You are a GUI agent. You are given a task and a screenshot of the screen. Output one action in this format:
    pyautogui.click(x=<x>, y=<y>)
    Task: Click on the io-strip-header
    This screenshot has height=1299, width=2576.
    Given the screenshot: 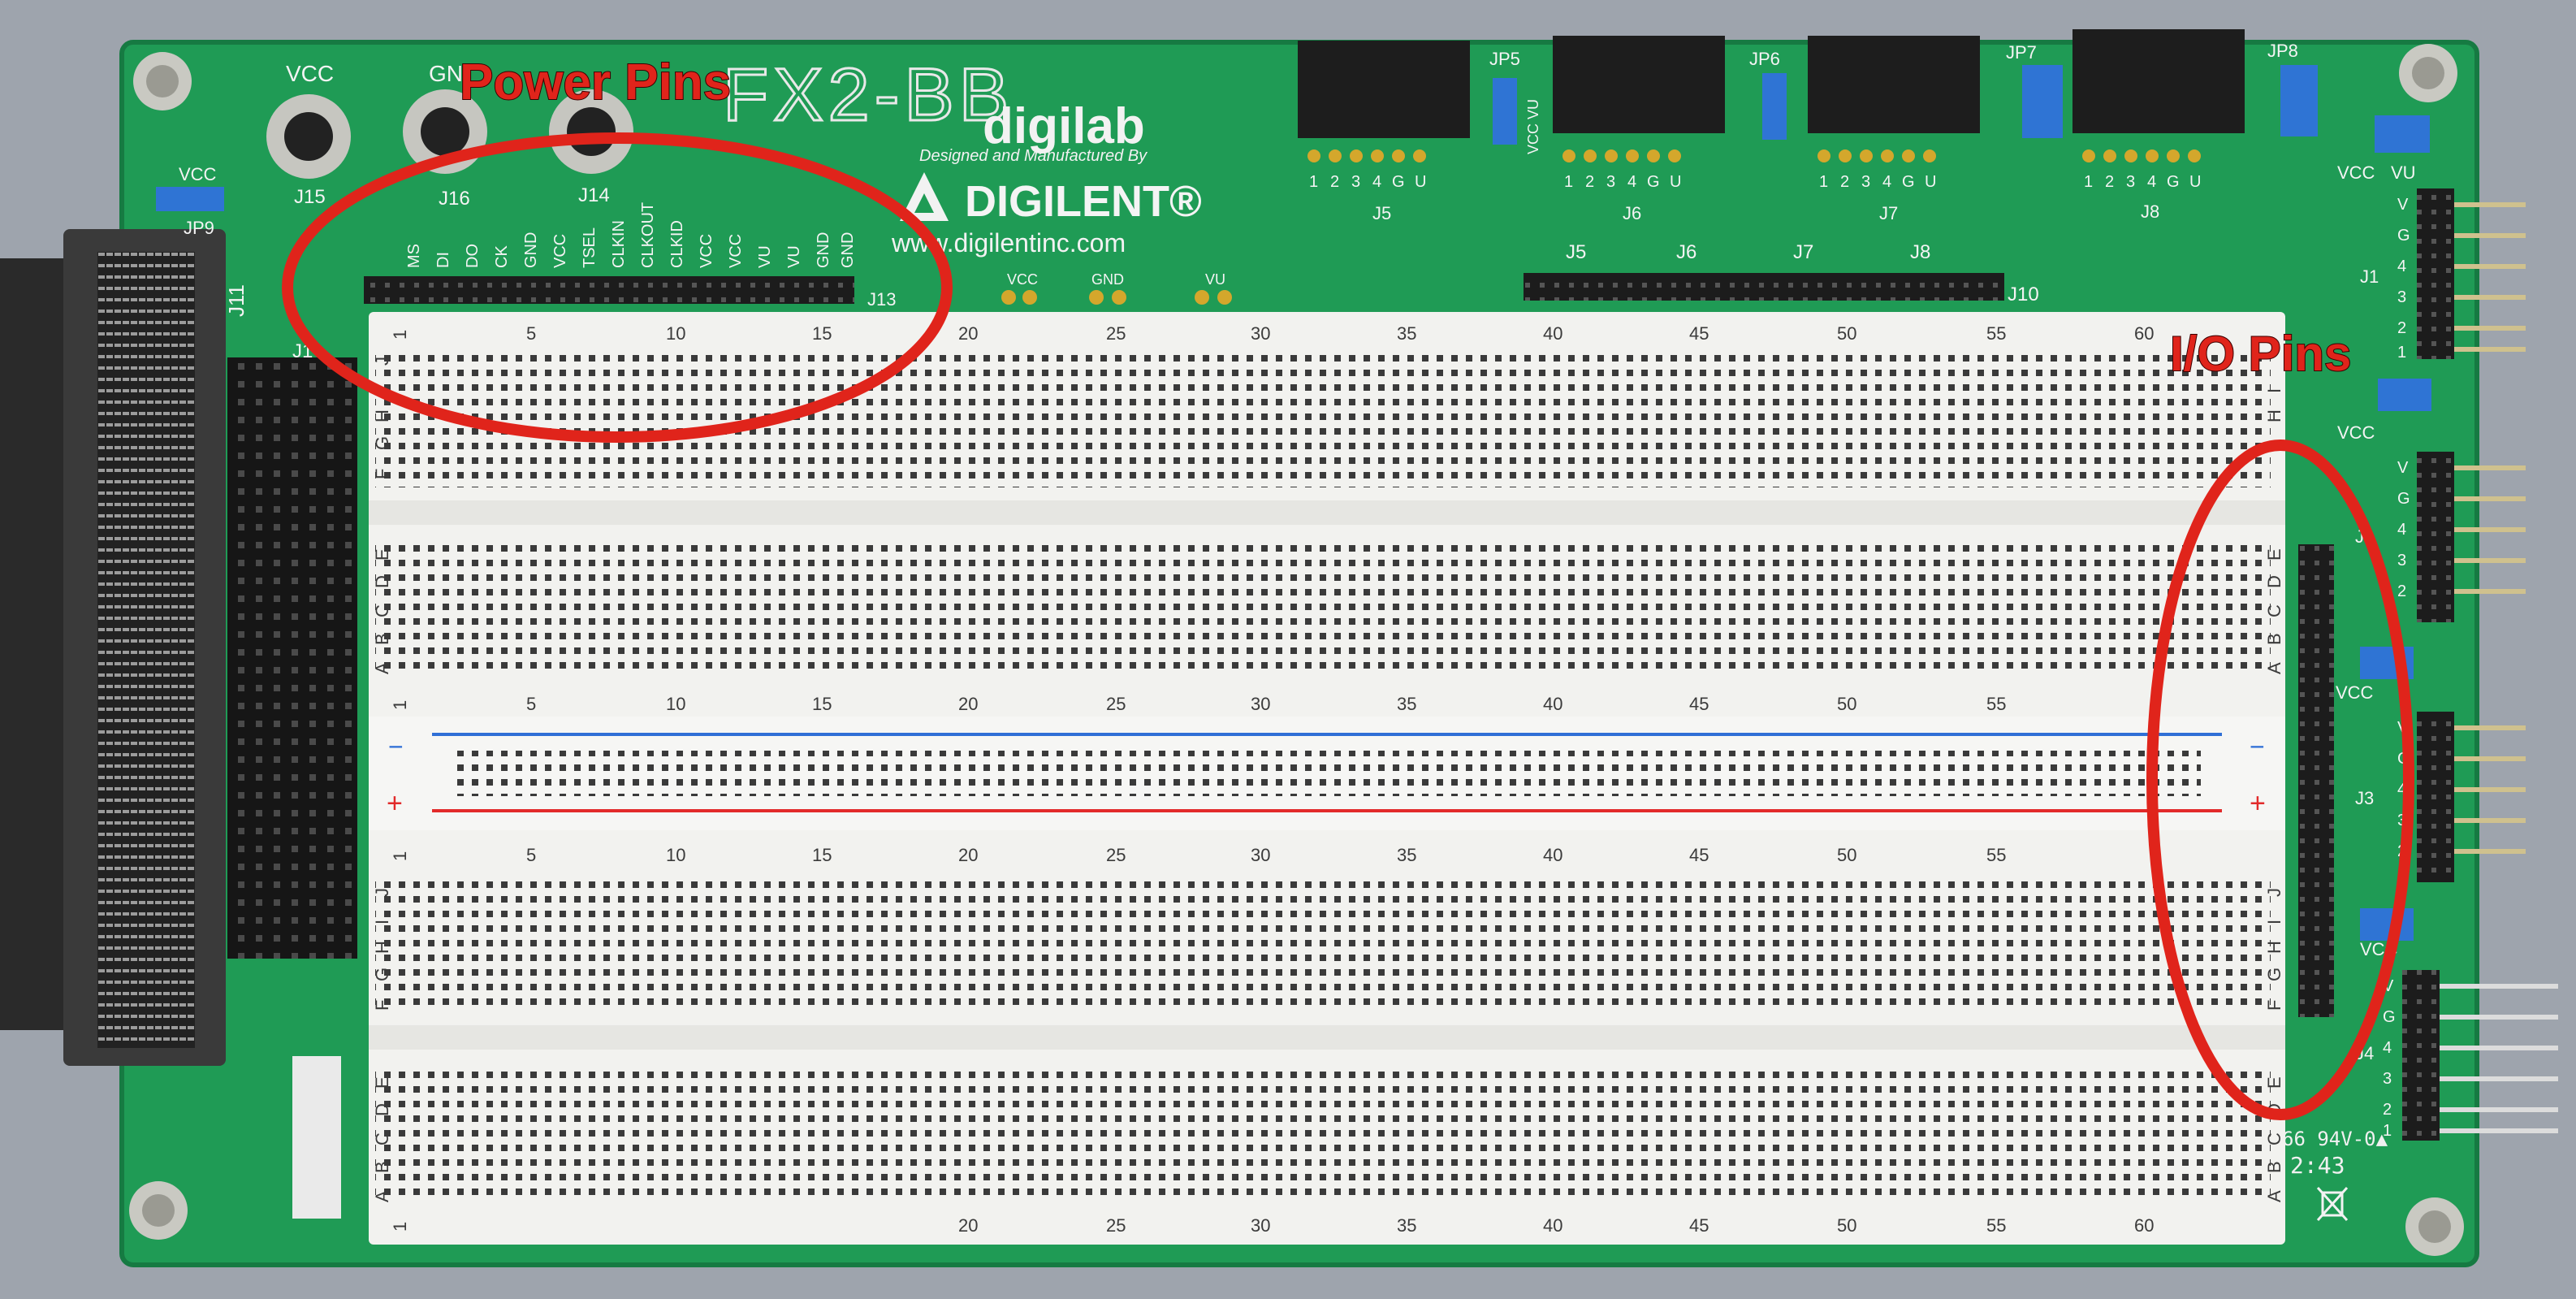 What is the action you would take?
    pyautogui.click(x=2316, y=781)
    